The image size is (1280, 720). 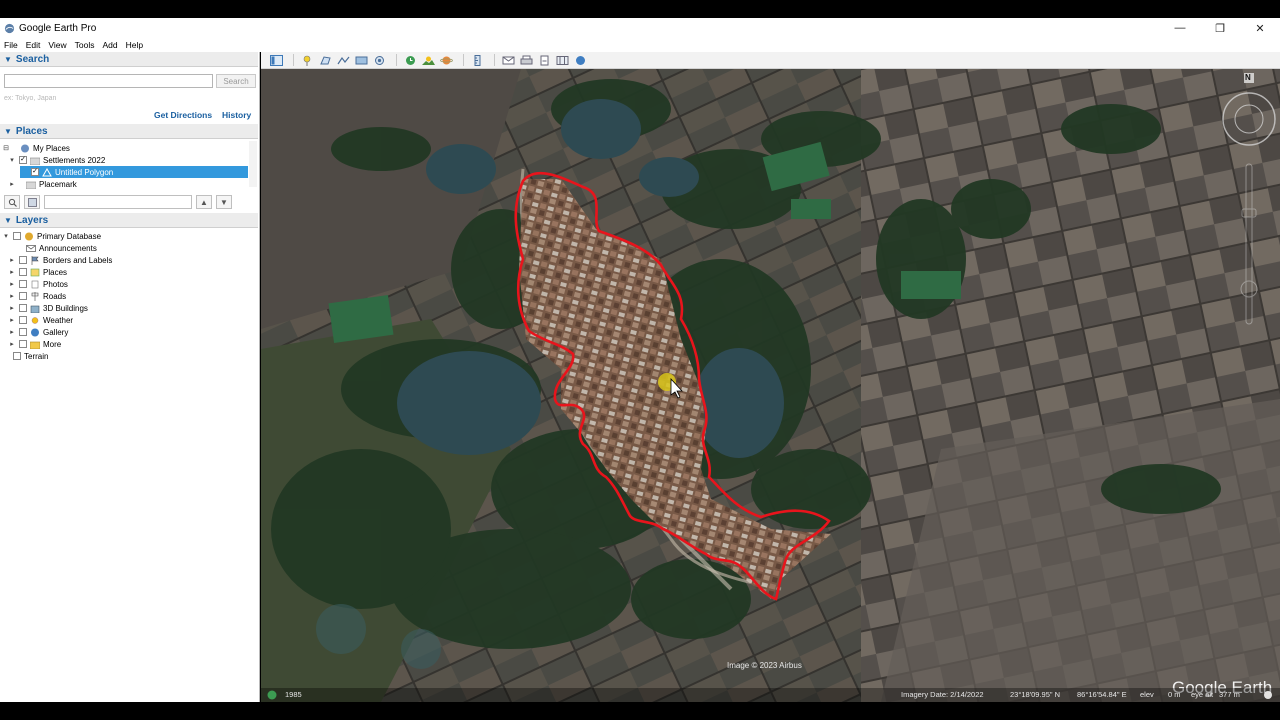 I want to click on record-tour-button, so click(x=379, y=60).